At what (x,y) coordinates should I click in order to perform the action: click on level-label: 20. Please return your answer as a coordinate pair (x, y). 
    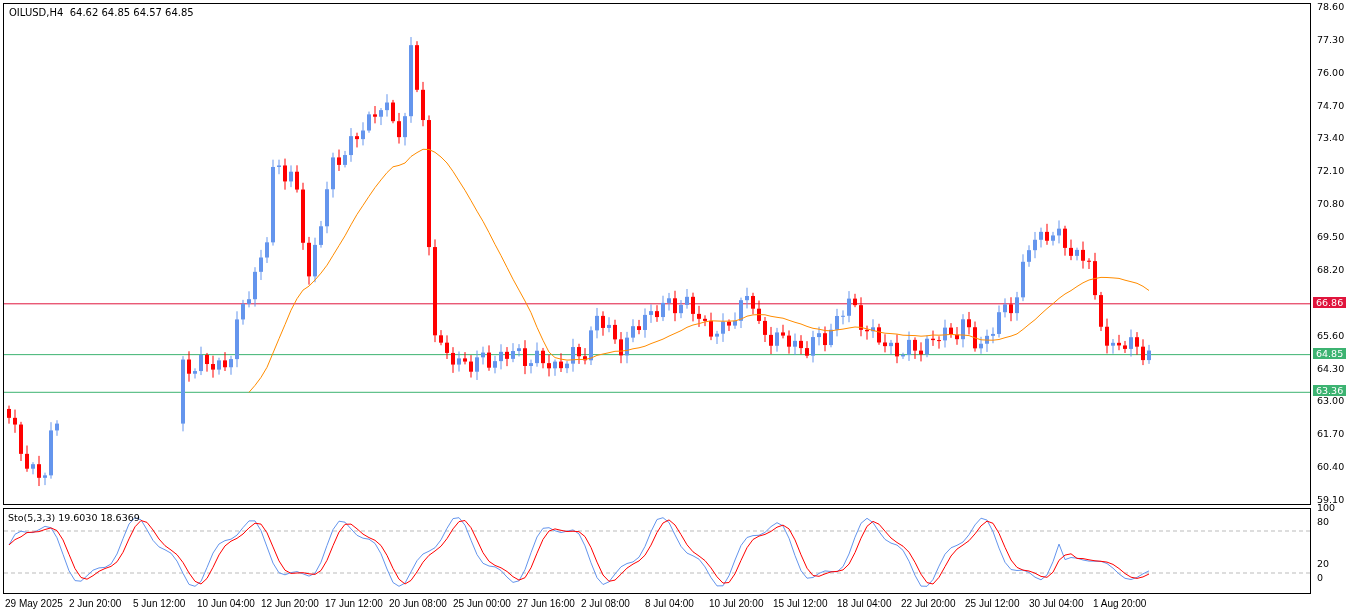
    Looking at the image, I should click on (1323, 564).